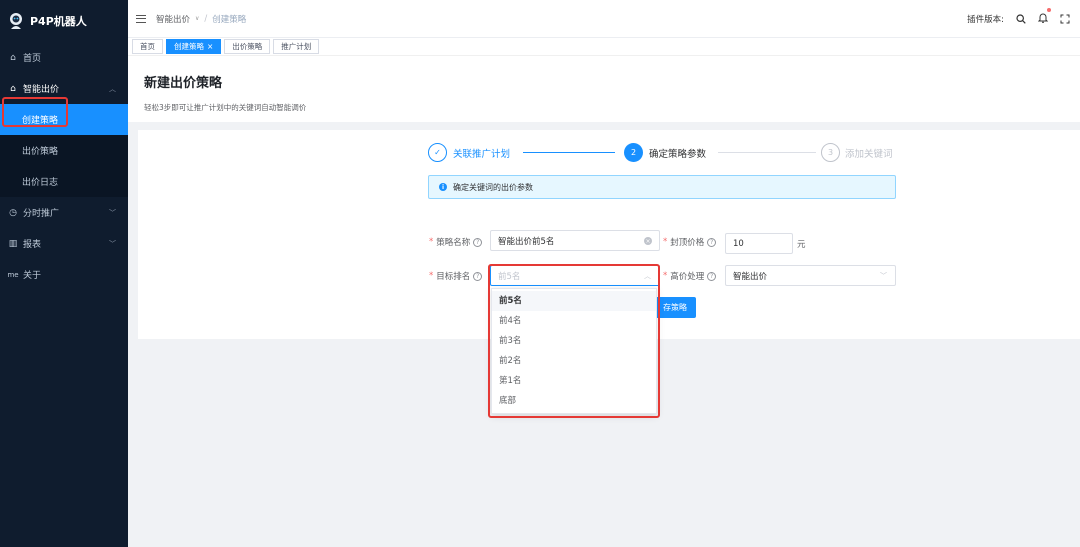  I want to click on breadcrumb-item: 智能出价, so click(173, 19).